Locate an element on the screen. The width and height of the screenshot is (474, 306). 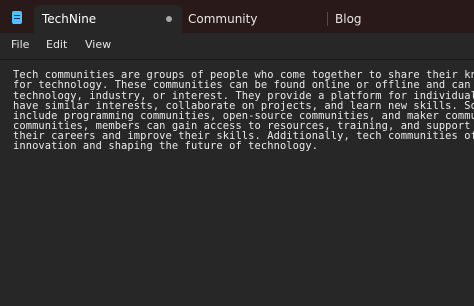
tab-label: Community is located at coordinates (223, 19).